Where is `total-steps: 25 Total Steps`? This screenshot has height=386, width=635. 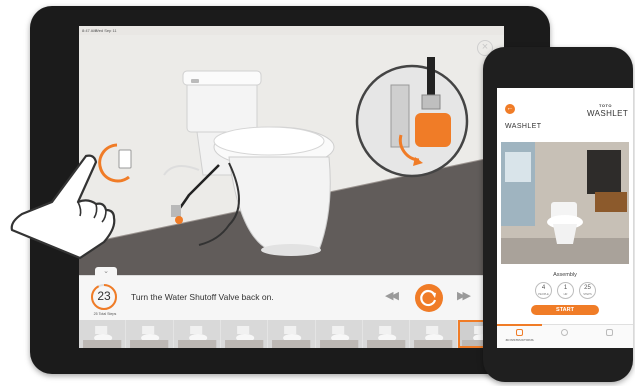 total-steps: 25 Total Steps is located at coordinates (105, 314).